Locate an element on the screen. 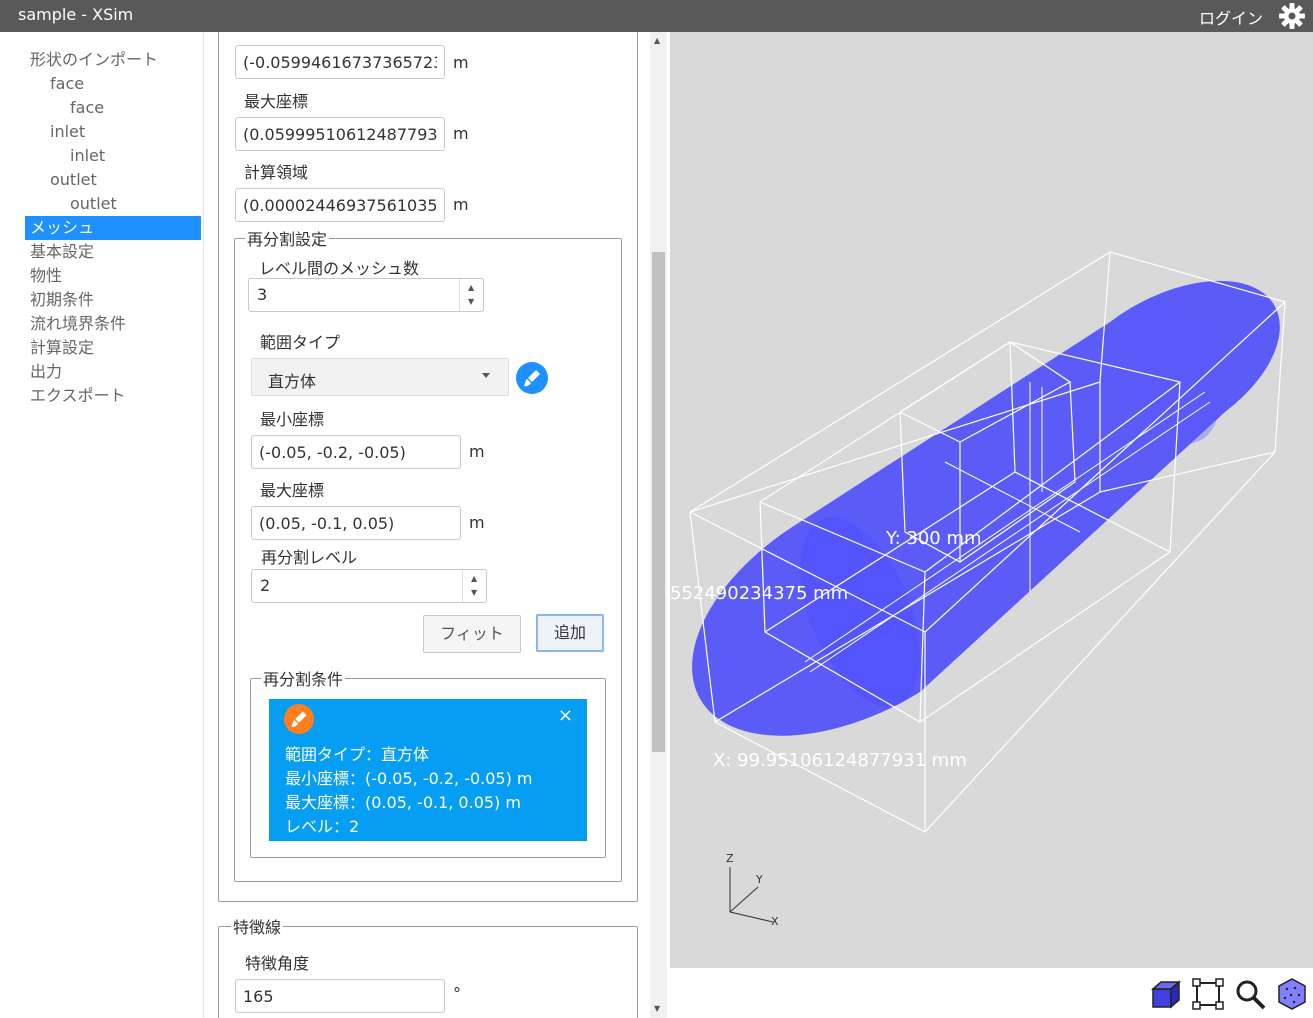  domain-field is located at coordinates (340, 205).